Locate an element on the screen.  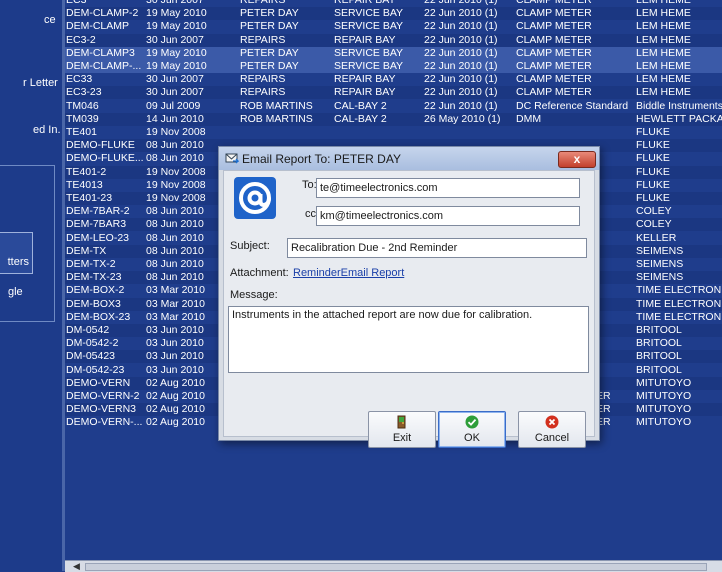
to-label: To: is located at coordinates (309, 185).